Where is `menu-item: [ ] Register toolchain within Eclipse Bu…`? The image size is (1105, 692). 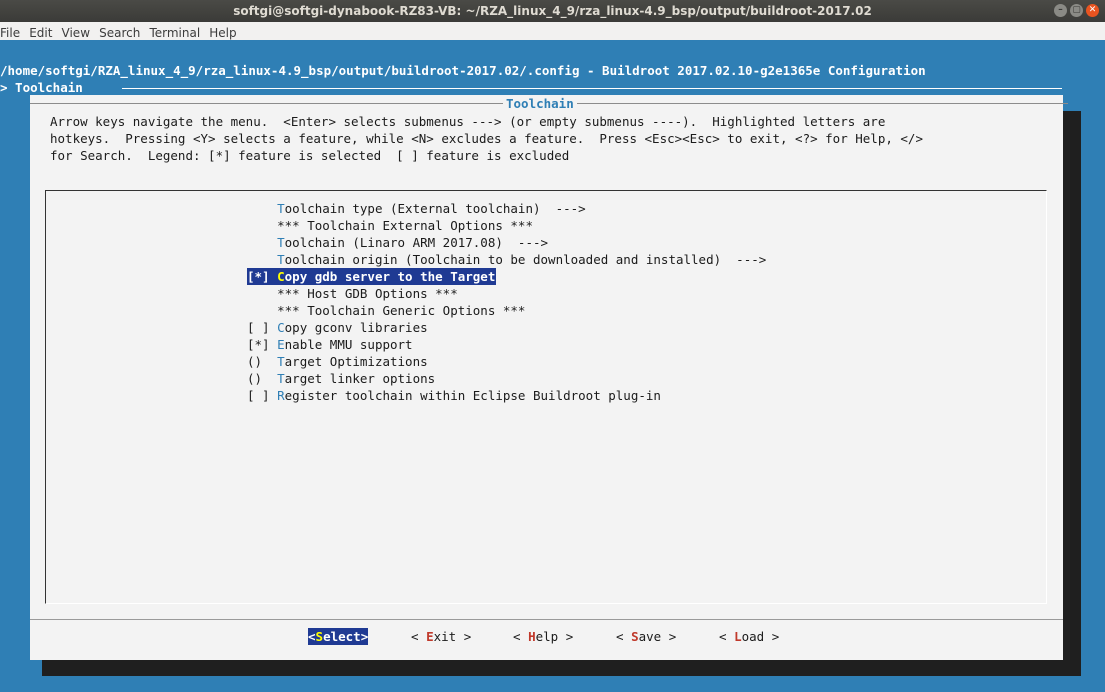
menu-item: [ ] Register toolchain within Eclipse Bu… is located at coordinates (454, 395).